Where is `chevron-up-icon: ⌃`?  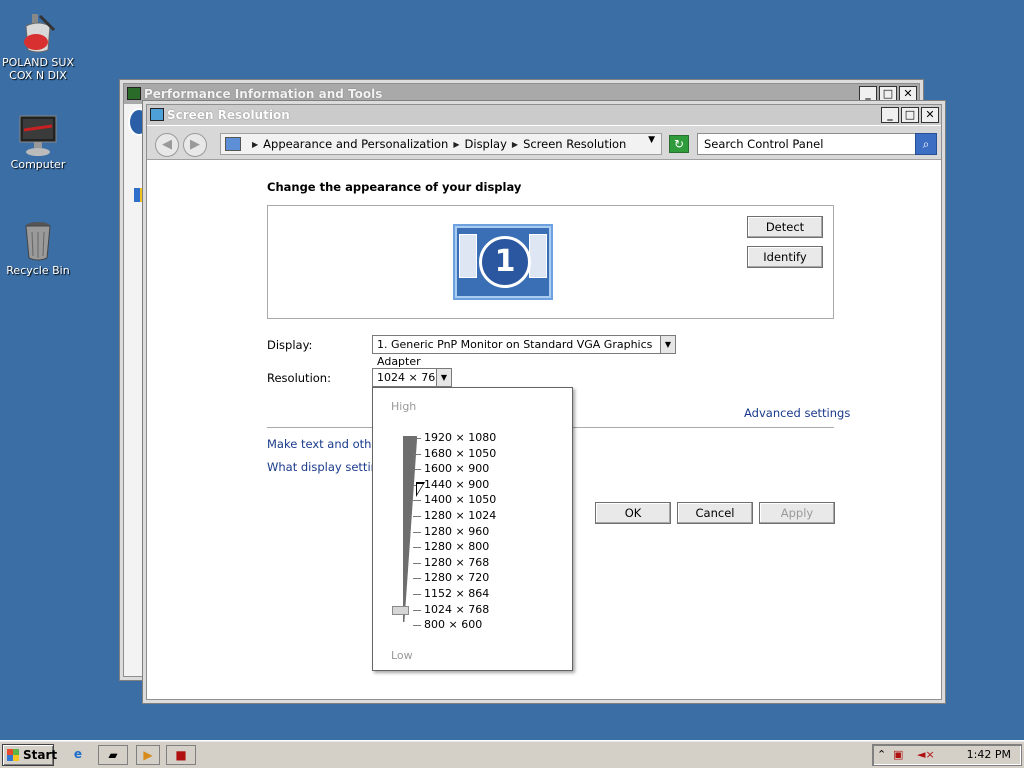 chevron-up-icon: ⌃ is located at coordinates (881, 755).